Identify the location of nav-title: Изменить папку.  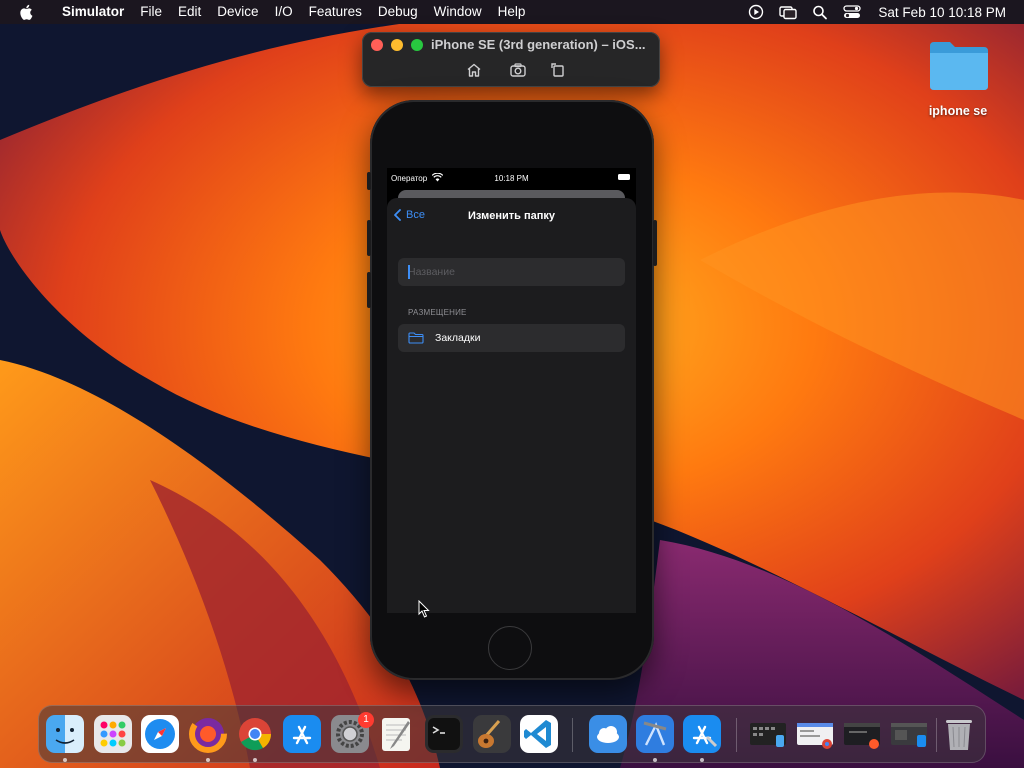
(511, 216).